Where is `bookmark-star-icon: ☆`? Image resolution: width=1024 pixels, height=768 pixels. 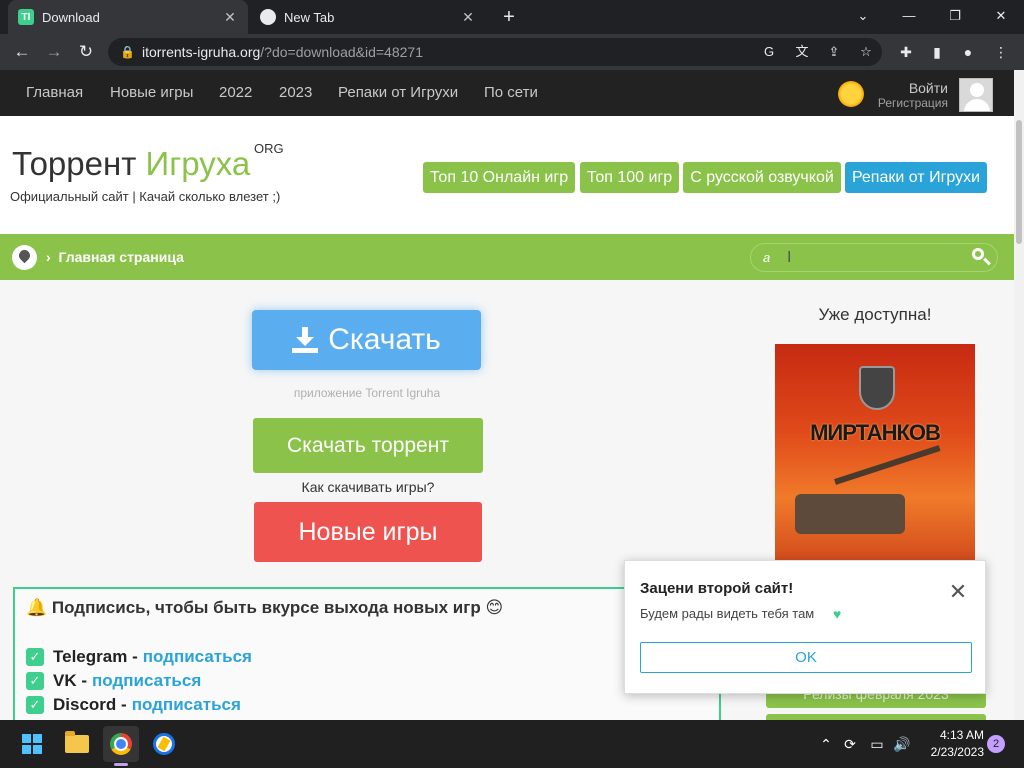
bookmark-star-icon: ☆ is located at coordinates (866, 52).